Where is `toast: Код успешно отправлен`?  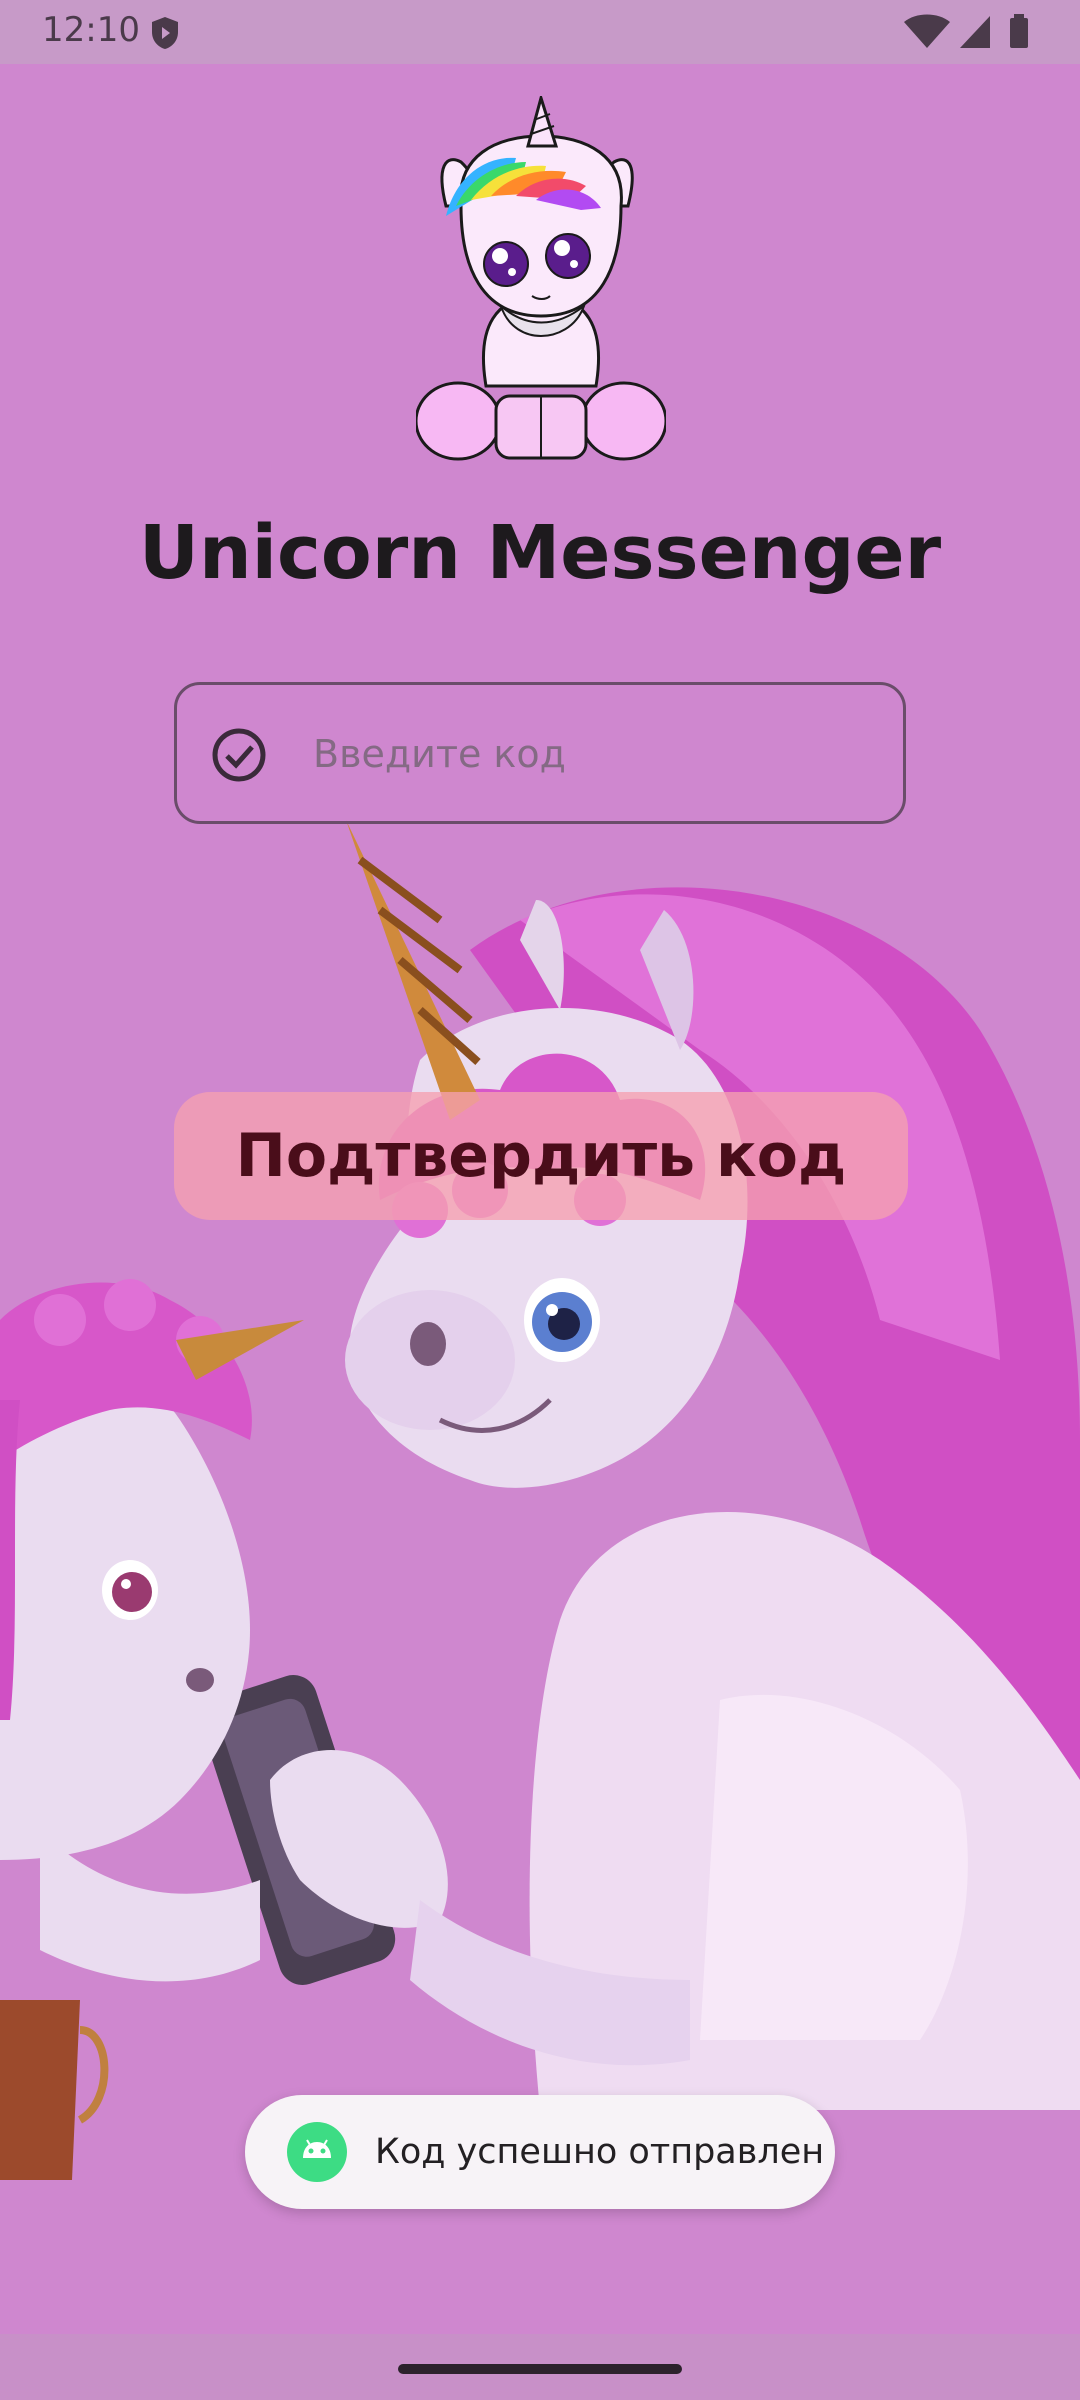
toast: Код успешно отправлен is located at coordinates (540, 2152).